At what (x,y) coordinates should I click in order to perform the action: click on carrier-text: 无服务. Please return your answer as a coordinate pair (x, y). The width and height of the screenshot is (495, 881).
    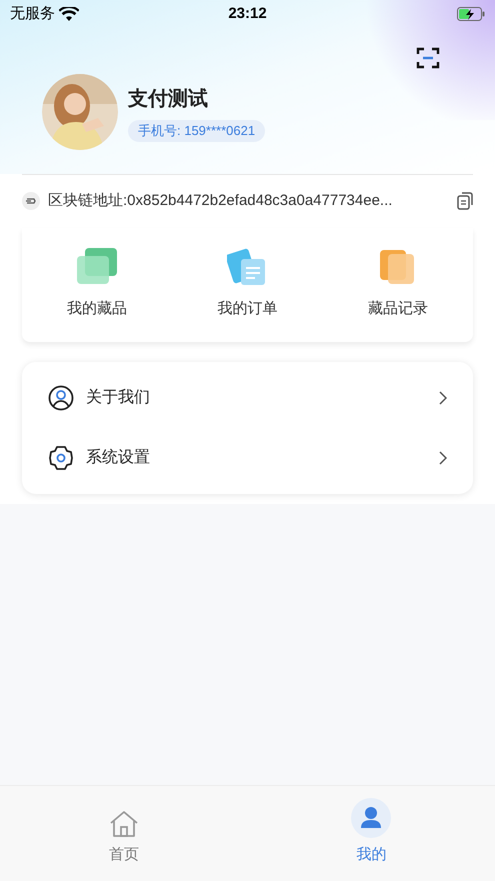
    Looking at the image, I should click on (32, 14).